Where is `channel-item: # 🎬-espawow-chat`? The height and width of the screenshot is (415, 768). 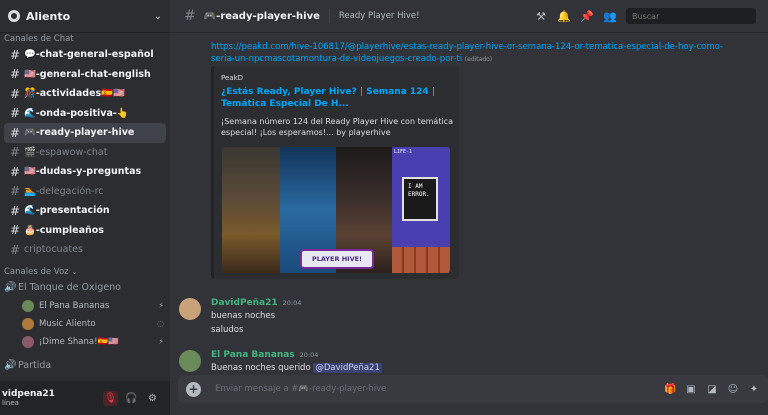
channel-item: # 🎬-espawow-chat is located at coordinates (85, 153).